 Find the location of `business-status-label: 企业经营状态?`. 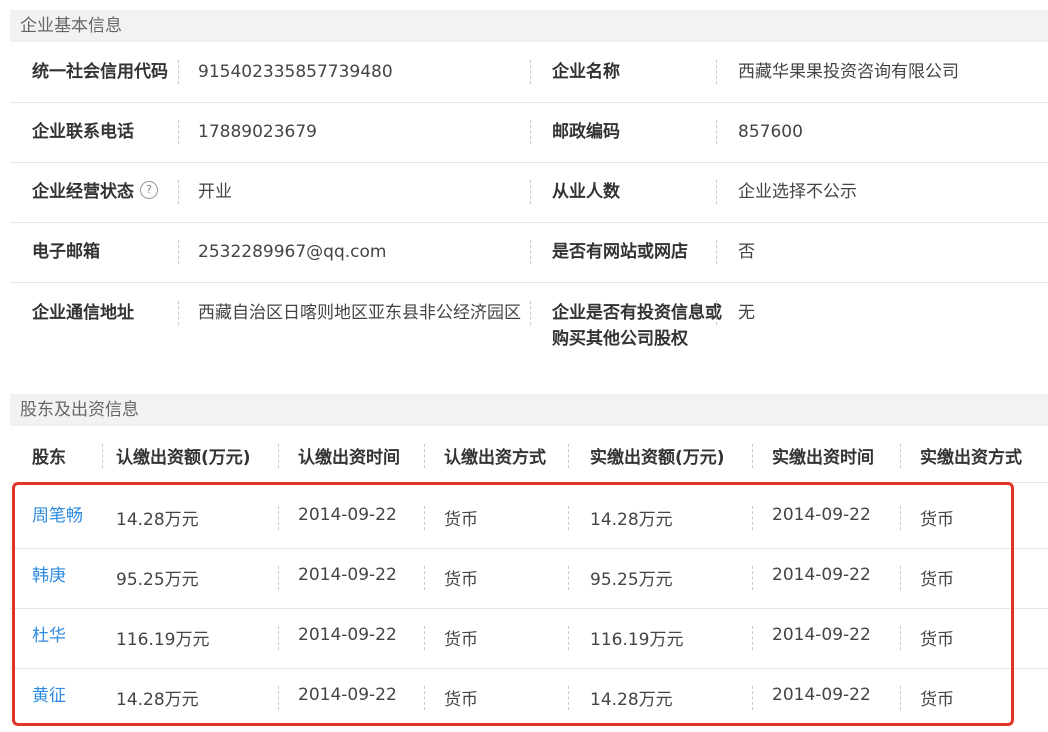

business-status-label: 企业经营状态? is located at coordinates (95, 192).